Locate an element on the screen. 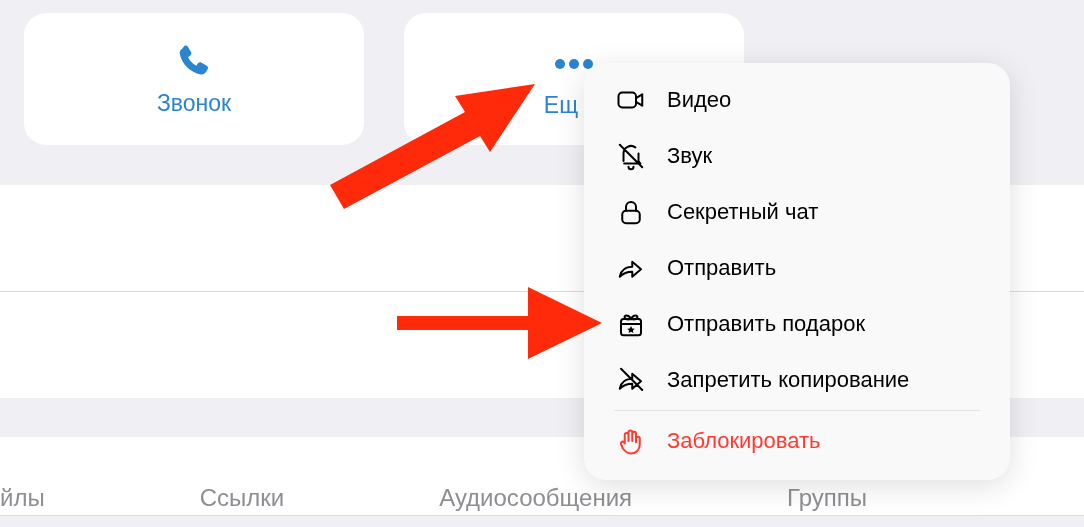  menu-item: Заблокировать is located at coordinates (797, 441).